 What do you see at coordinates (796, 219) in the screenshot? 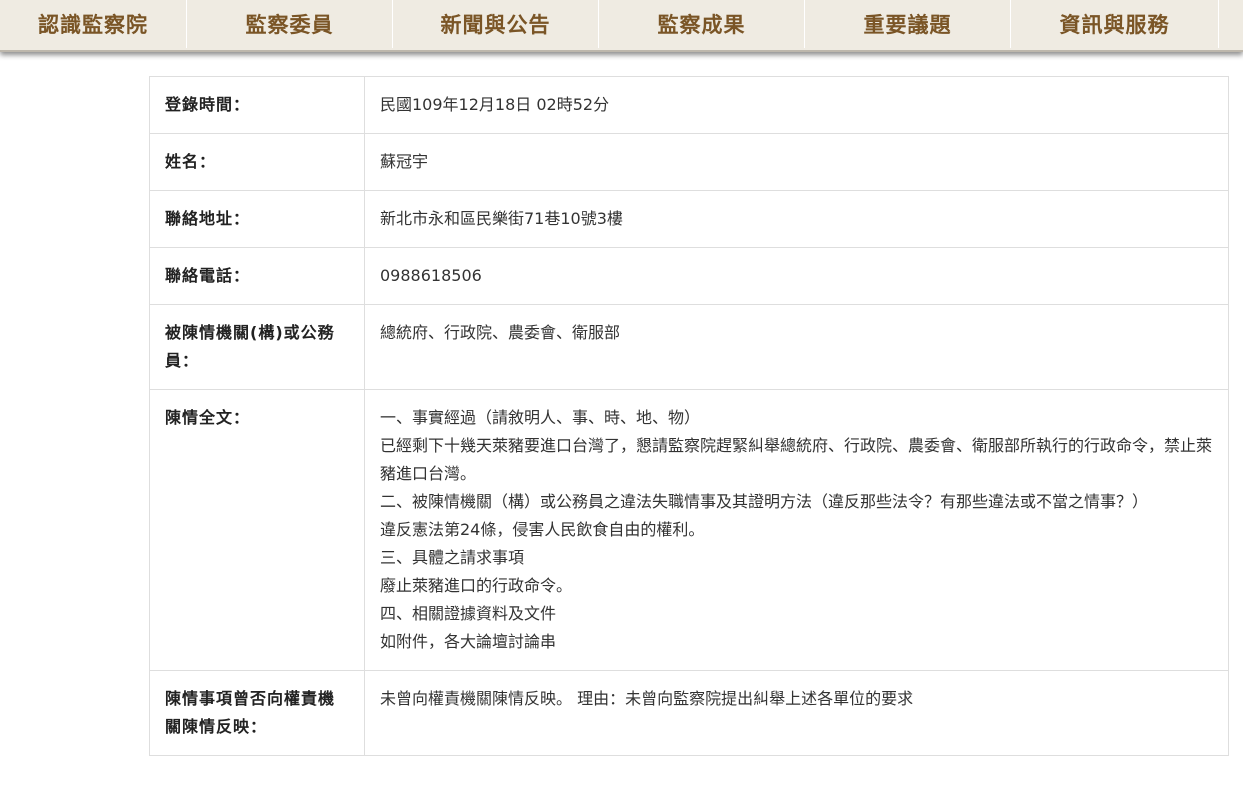
I see `address-value: 新北市永和區民樂街71巷10號3樓` at bounding box center [796, 219].